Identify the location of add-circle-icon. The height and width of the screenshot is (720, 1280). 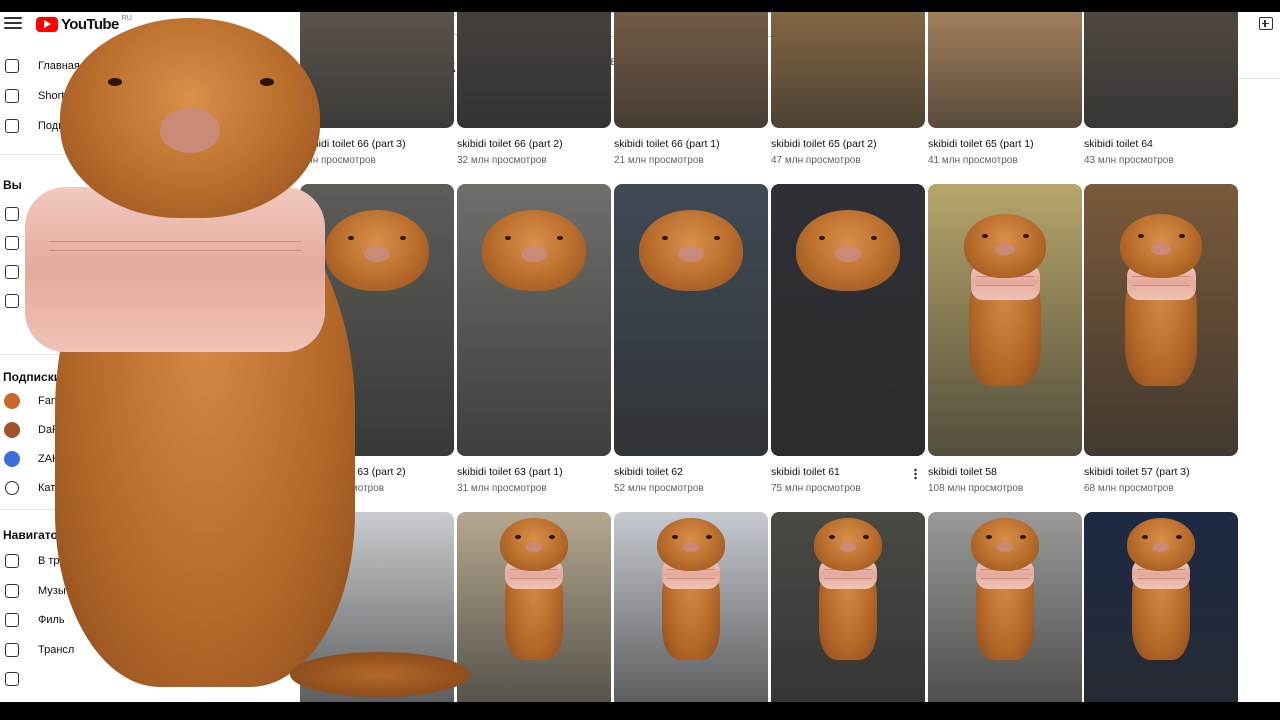
(12, 488).